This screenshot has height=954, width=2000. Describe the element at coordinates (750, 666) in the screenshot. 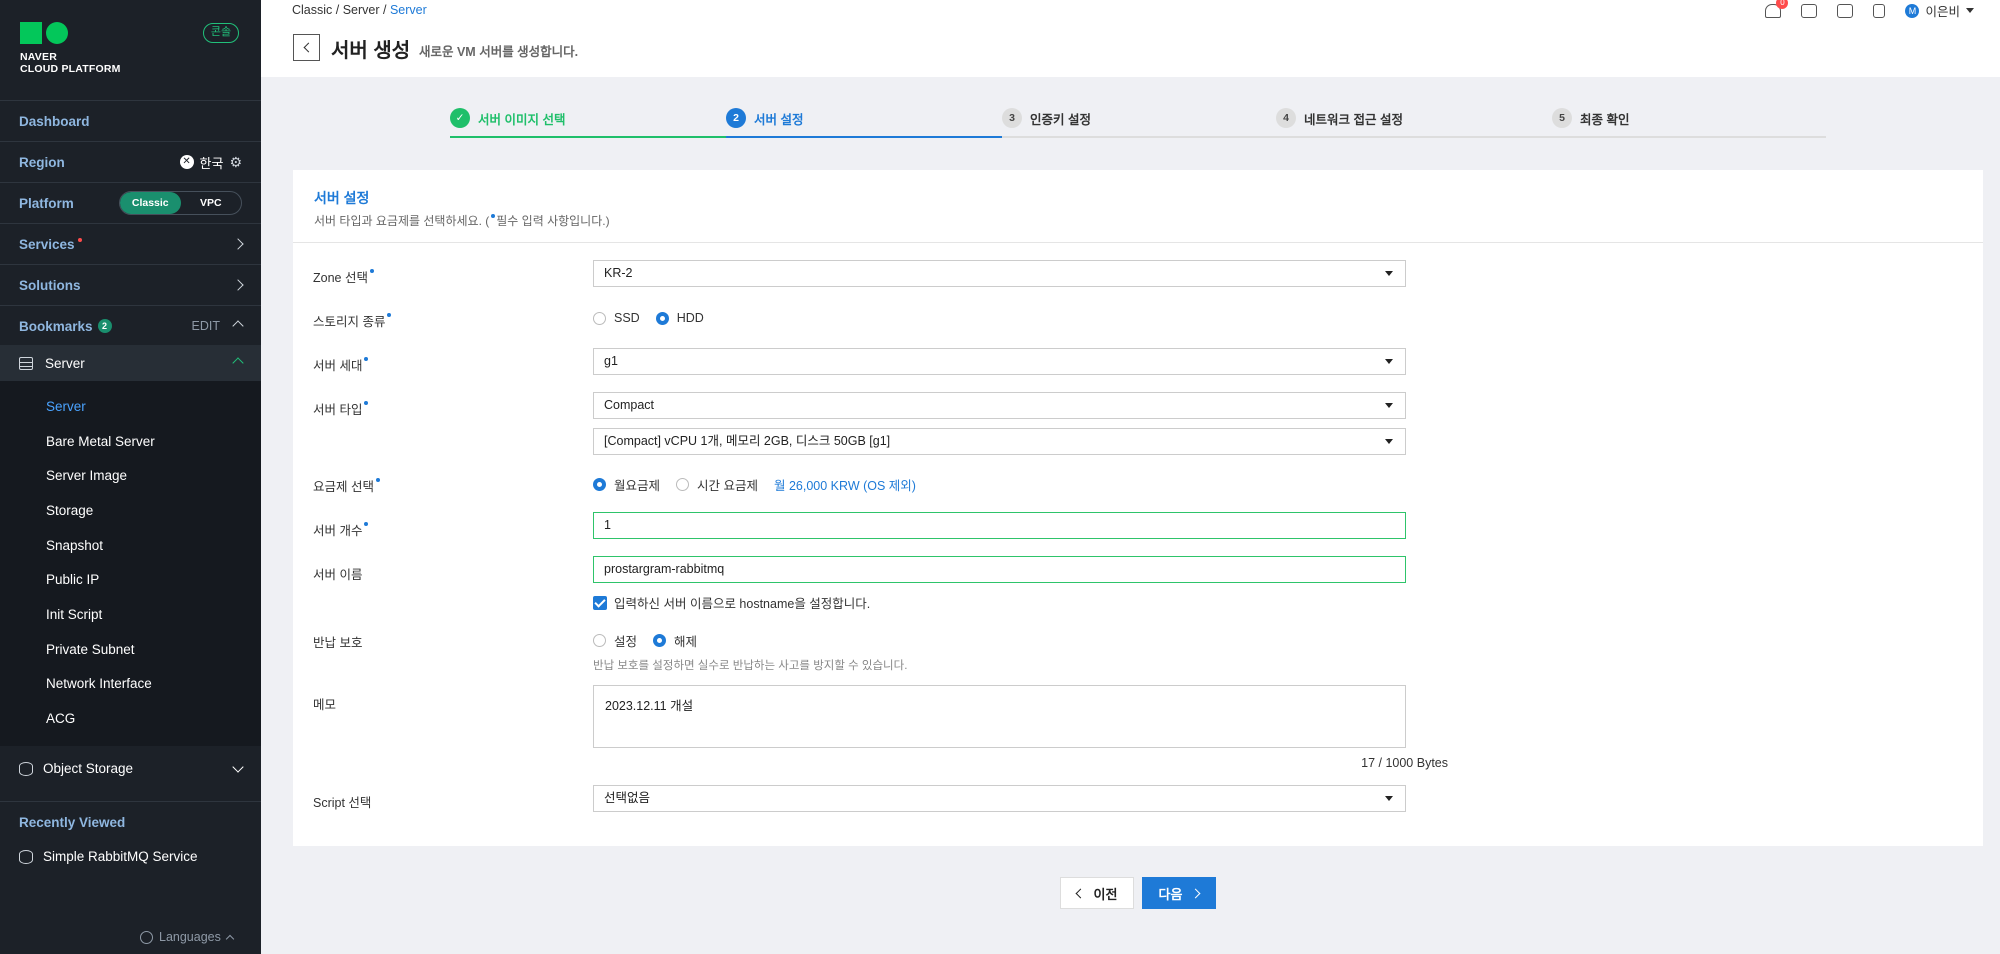

I see `protect-hint: 반납 보호를 설정하면 실수로 반납하는 사고를 방지할 수 있습니다.` at that location.